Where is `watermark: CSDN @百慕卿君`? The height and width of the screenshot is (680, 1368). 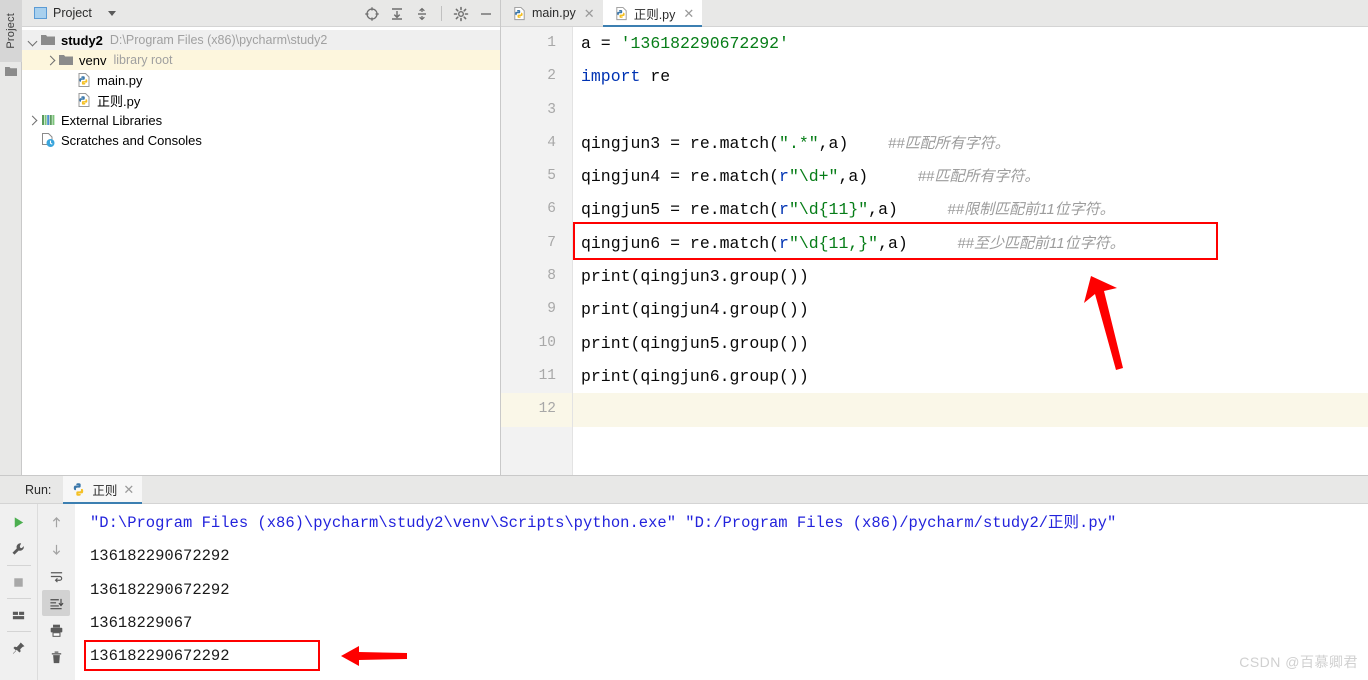
watermark: CSDN @百慕卿君 is located at coordinates (1298, 662).